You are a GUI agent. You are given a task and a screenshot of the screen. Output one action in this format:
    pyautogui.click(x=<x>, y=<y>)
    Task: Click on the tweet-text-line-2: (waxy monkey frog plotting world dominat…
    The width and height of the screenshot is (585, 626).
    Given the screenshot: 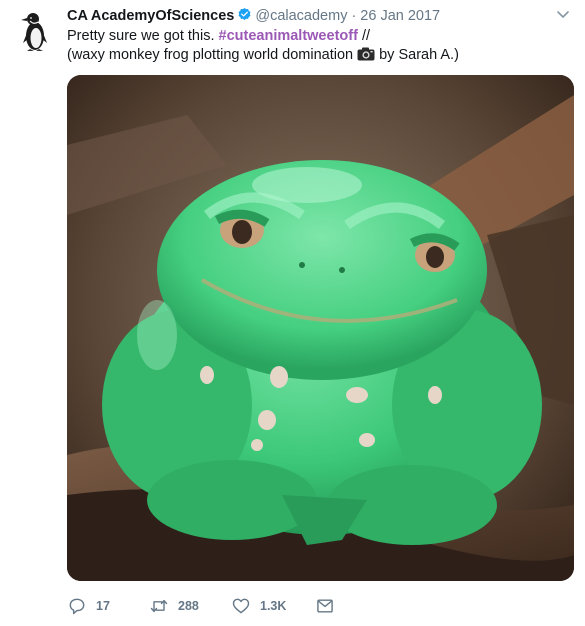 What is the action you would take?
    pyautogui.click(x=317, y=55)
    